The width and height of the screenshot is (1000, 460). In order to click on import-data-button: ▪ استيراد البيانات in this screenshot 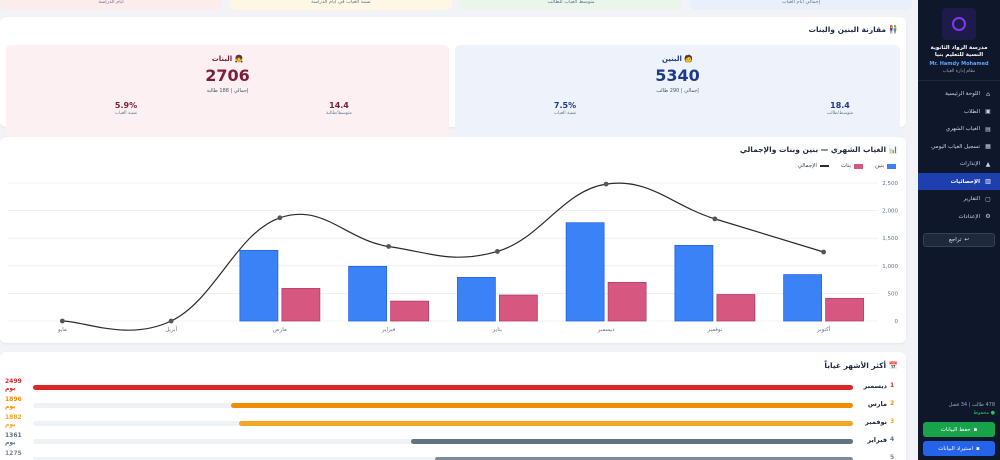, I will do `click(959, 448)`.